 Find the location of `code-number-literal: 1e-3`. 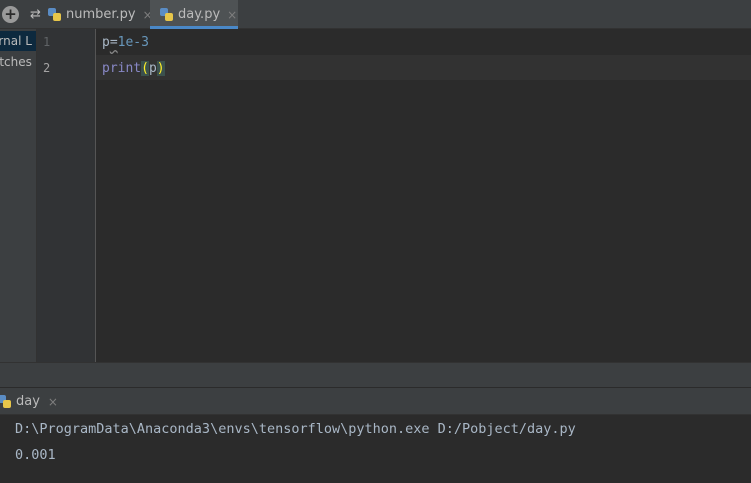

code-number-literal: 1e-3 is located at coordinates (133, 42).